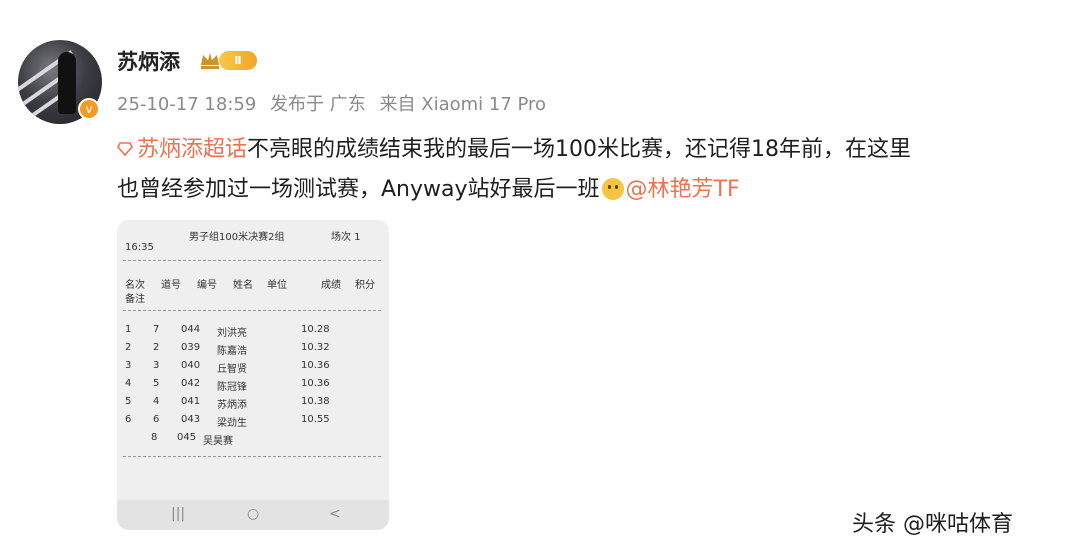  What do you see at coordinates (232, 351) in the screenshot?
I see `result-cell: 陈嘉浩` at bounding box center [232, 351].